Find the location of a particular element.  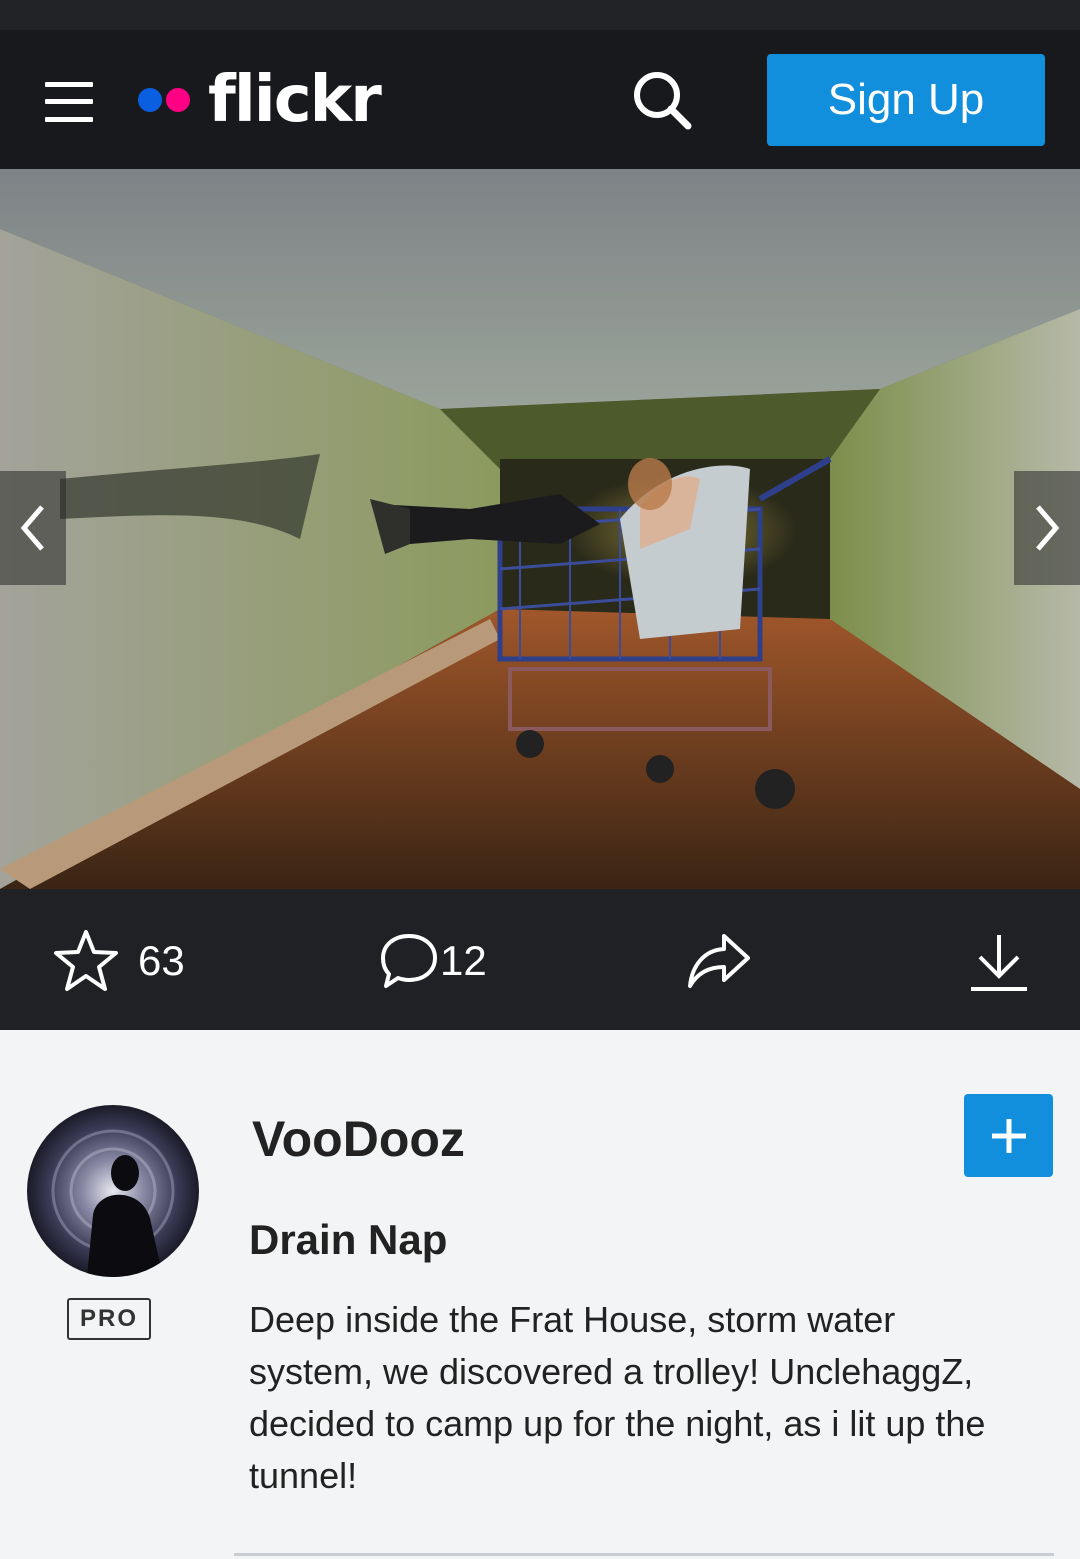

favorite-button: 63 is located at coordinates (118, 961).